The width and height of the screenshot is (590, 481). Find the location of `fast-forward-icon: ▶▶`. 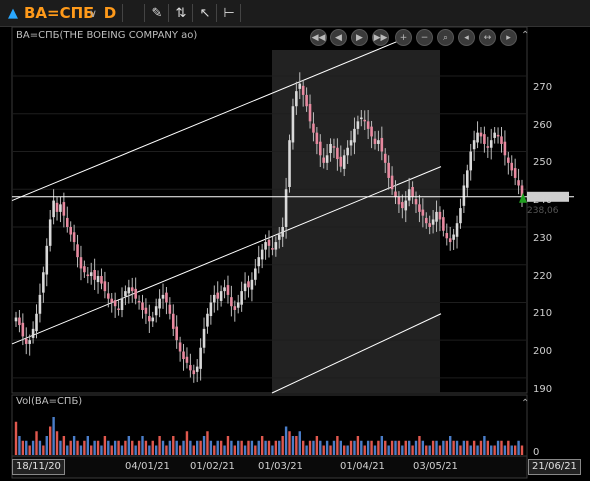

fast-forward-icon: ▶▶ is located at coordinates (380, 37).